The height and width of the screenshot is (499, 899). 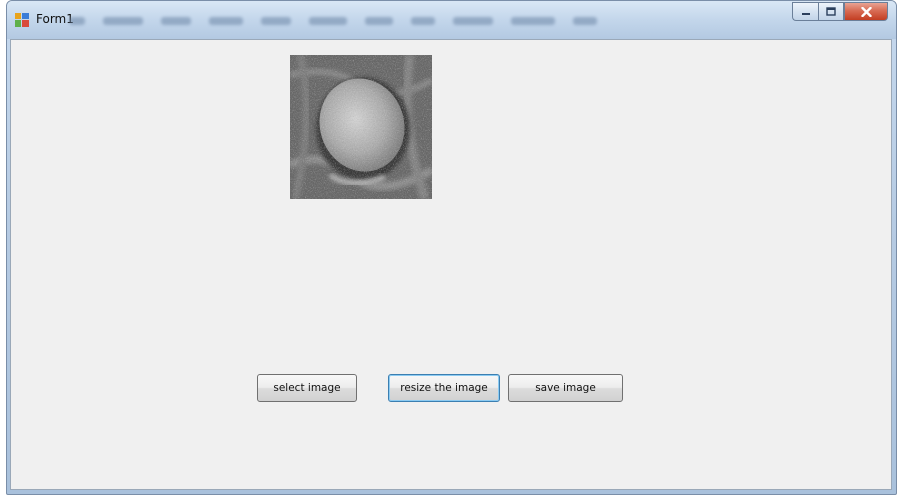 I want to click on blurred-menu-background, so click(x=382, y=21).